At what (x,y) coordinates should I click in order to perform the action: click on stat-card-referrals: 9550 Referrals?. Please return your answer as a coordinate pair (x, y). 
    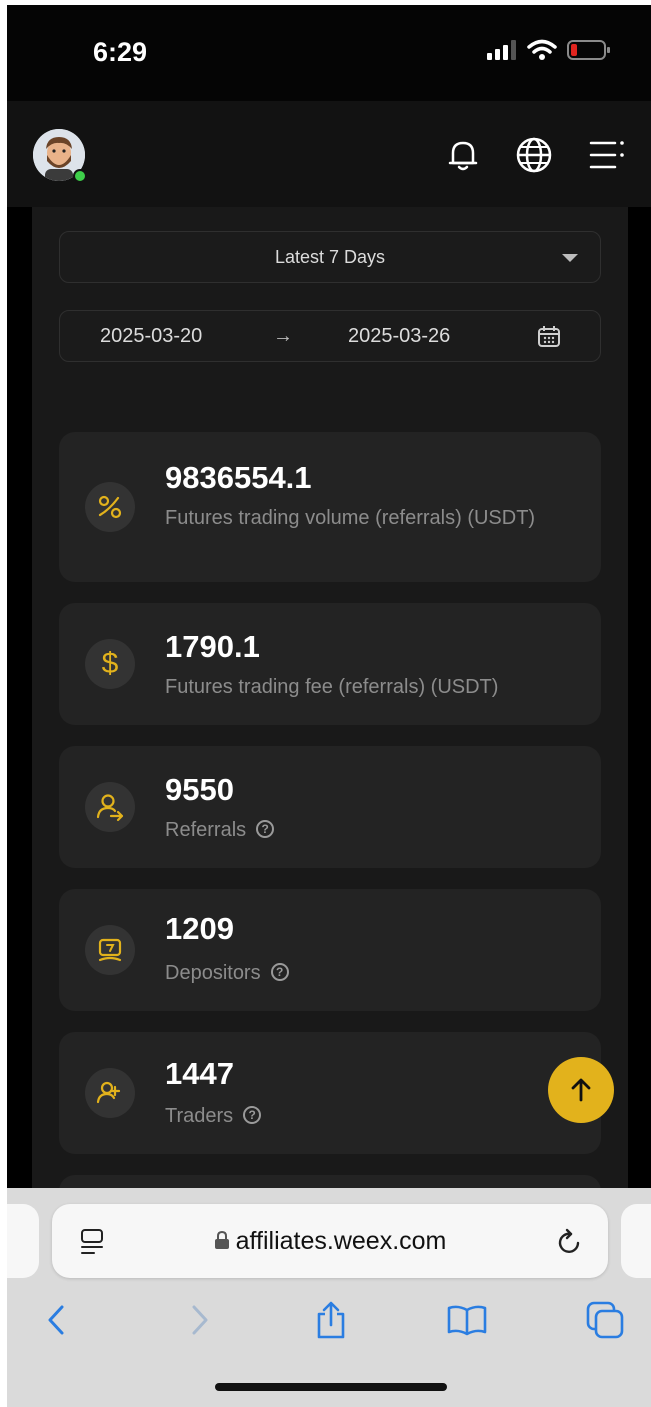
    Looking at the image, I should click on (330, 807).